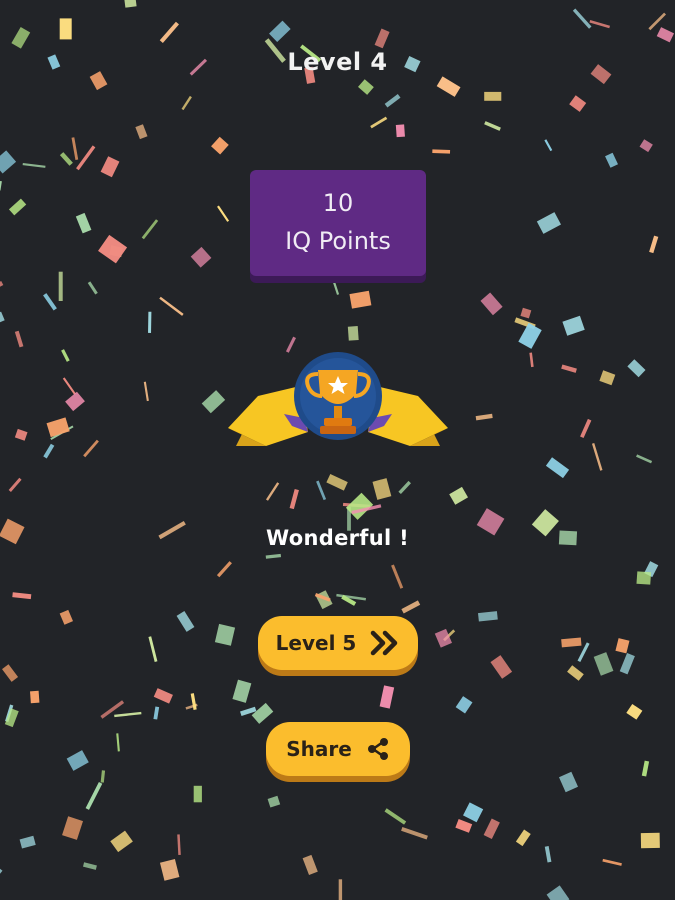 This screenshot has height=900, width=675. I want to click on share-button: Share, so click(338, 749).